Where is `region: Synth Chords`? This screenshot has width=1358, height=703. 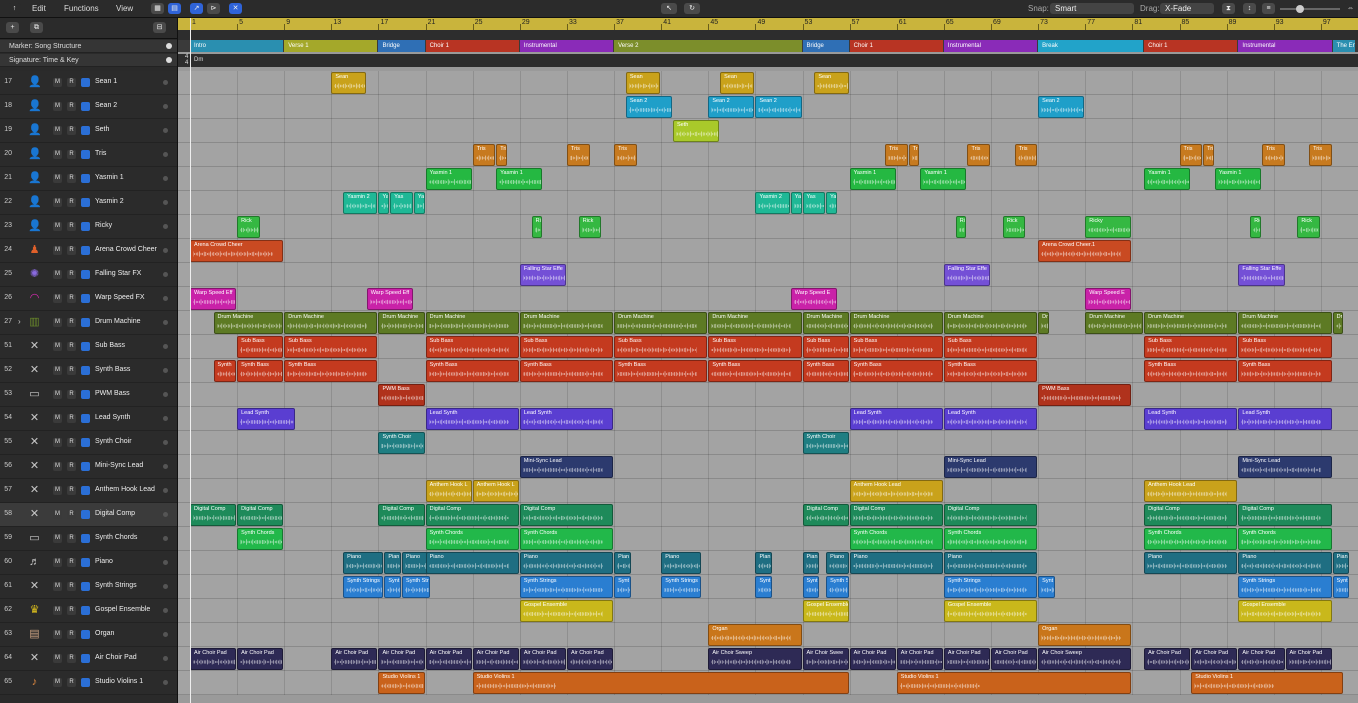
region: Synth Chords is located at coordinates (1191, 539).